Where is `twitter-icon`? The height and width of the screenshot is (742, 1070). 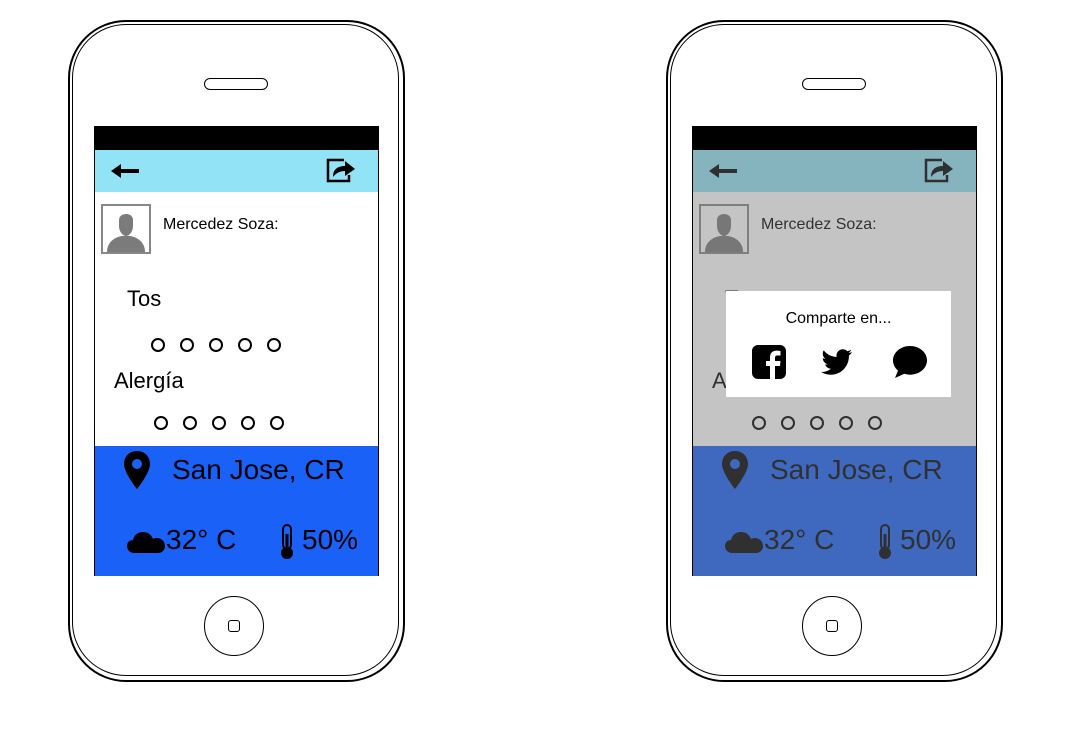
twitter-icon is located at coordinates (837, 362).